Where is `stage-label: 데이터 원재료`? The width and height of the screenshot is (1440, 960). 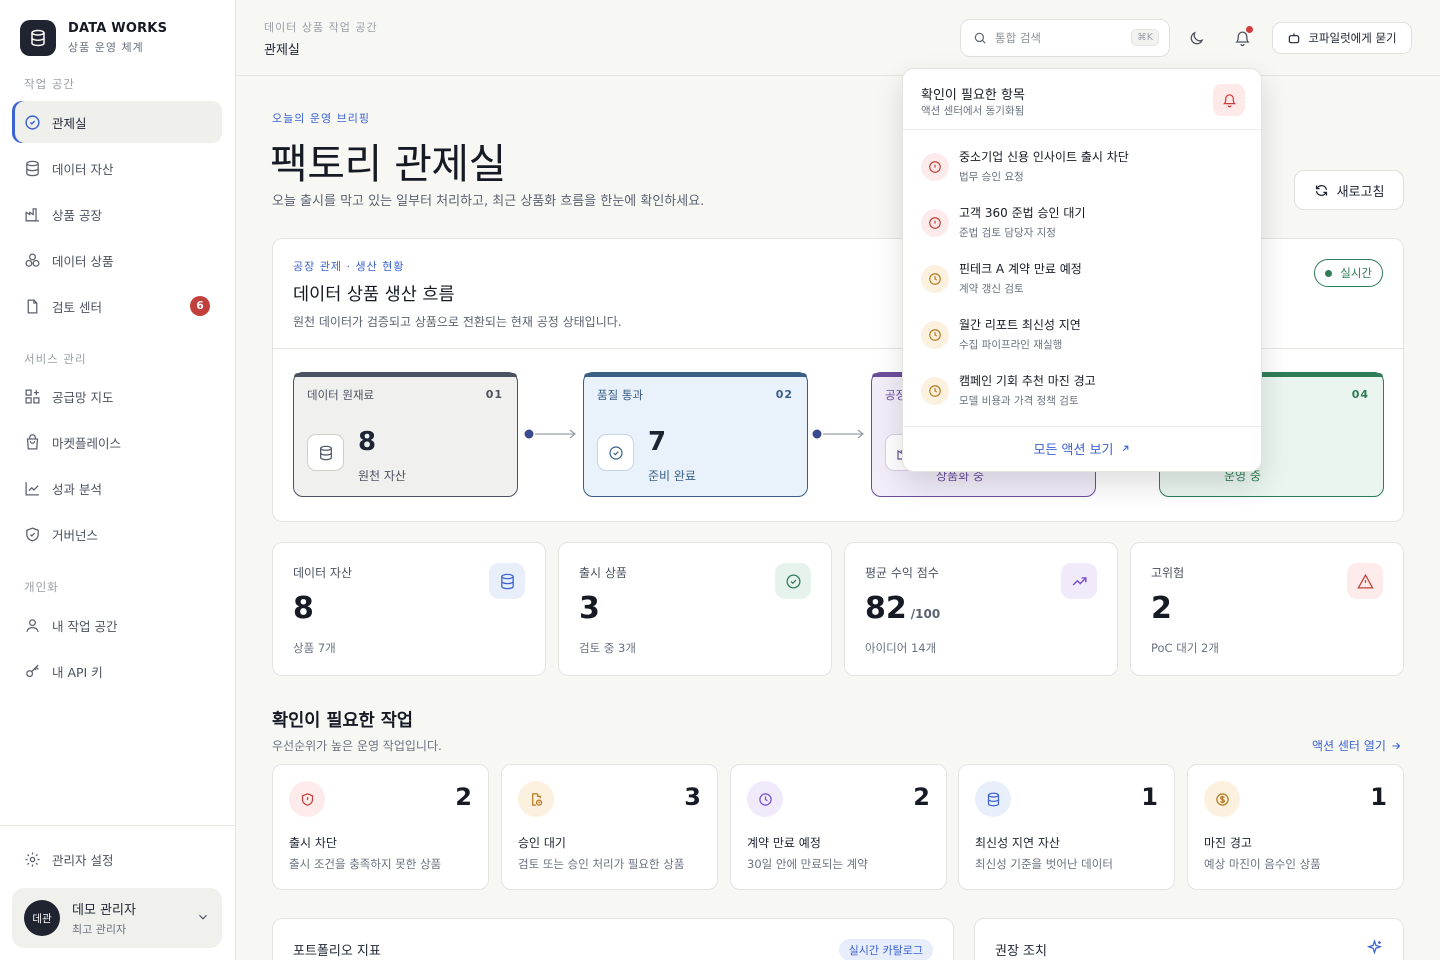 stage-label: 데이터 원재료 is located at coordinates (341, 395).